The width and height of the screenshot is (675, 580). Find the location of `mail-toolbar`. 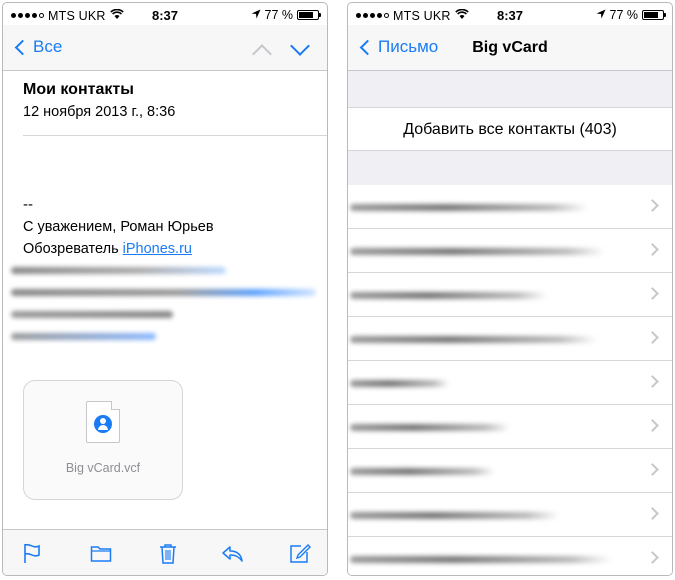

mail-toolbar is located at coordinates (165, 552).